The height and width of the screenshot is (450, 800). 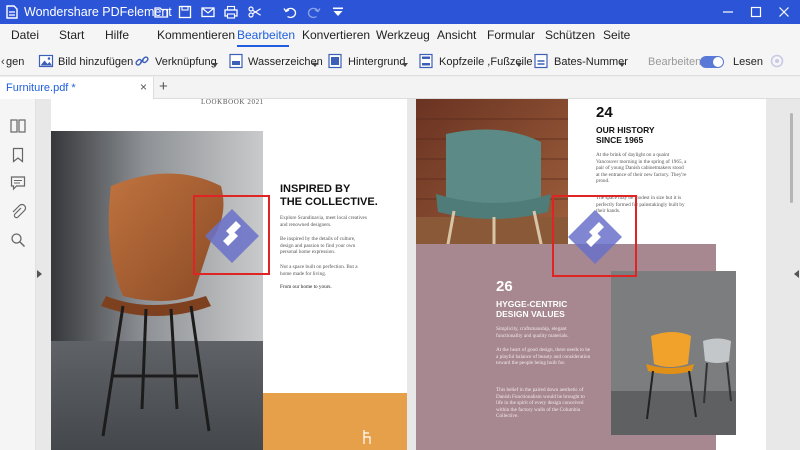 What do you see at coordinates (673, 353) in the screenshot?
I see `yellow-chair-photo` at bounding box center [673, 353].